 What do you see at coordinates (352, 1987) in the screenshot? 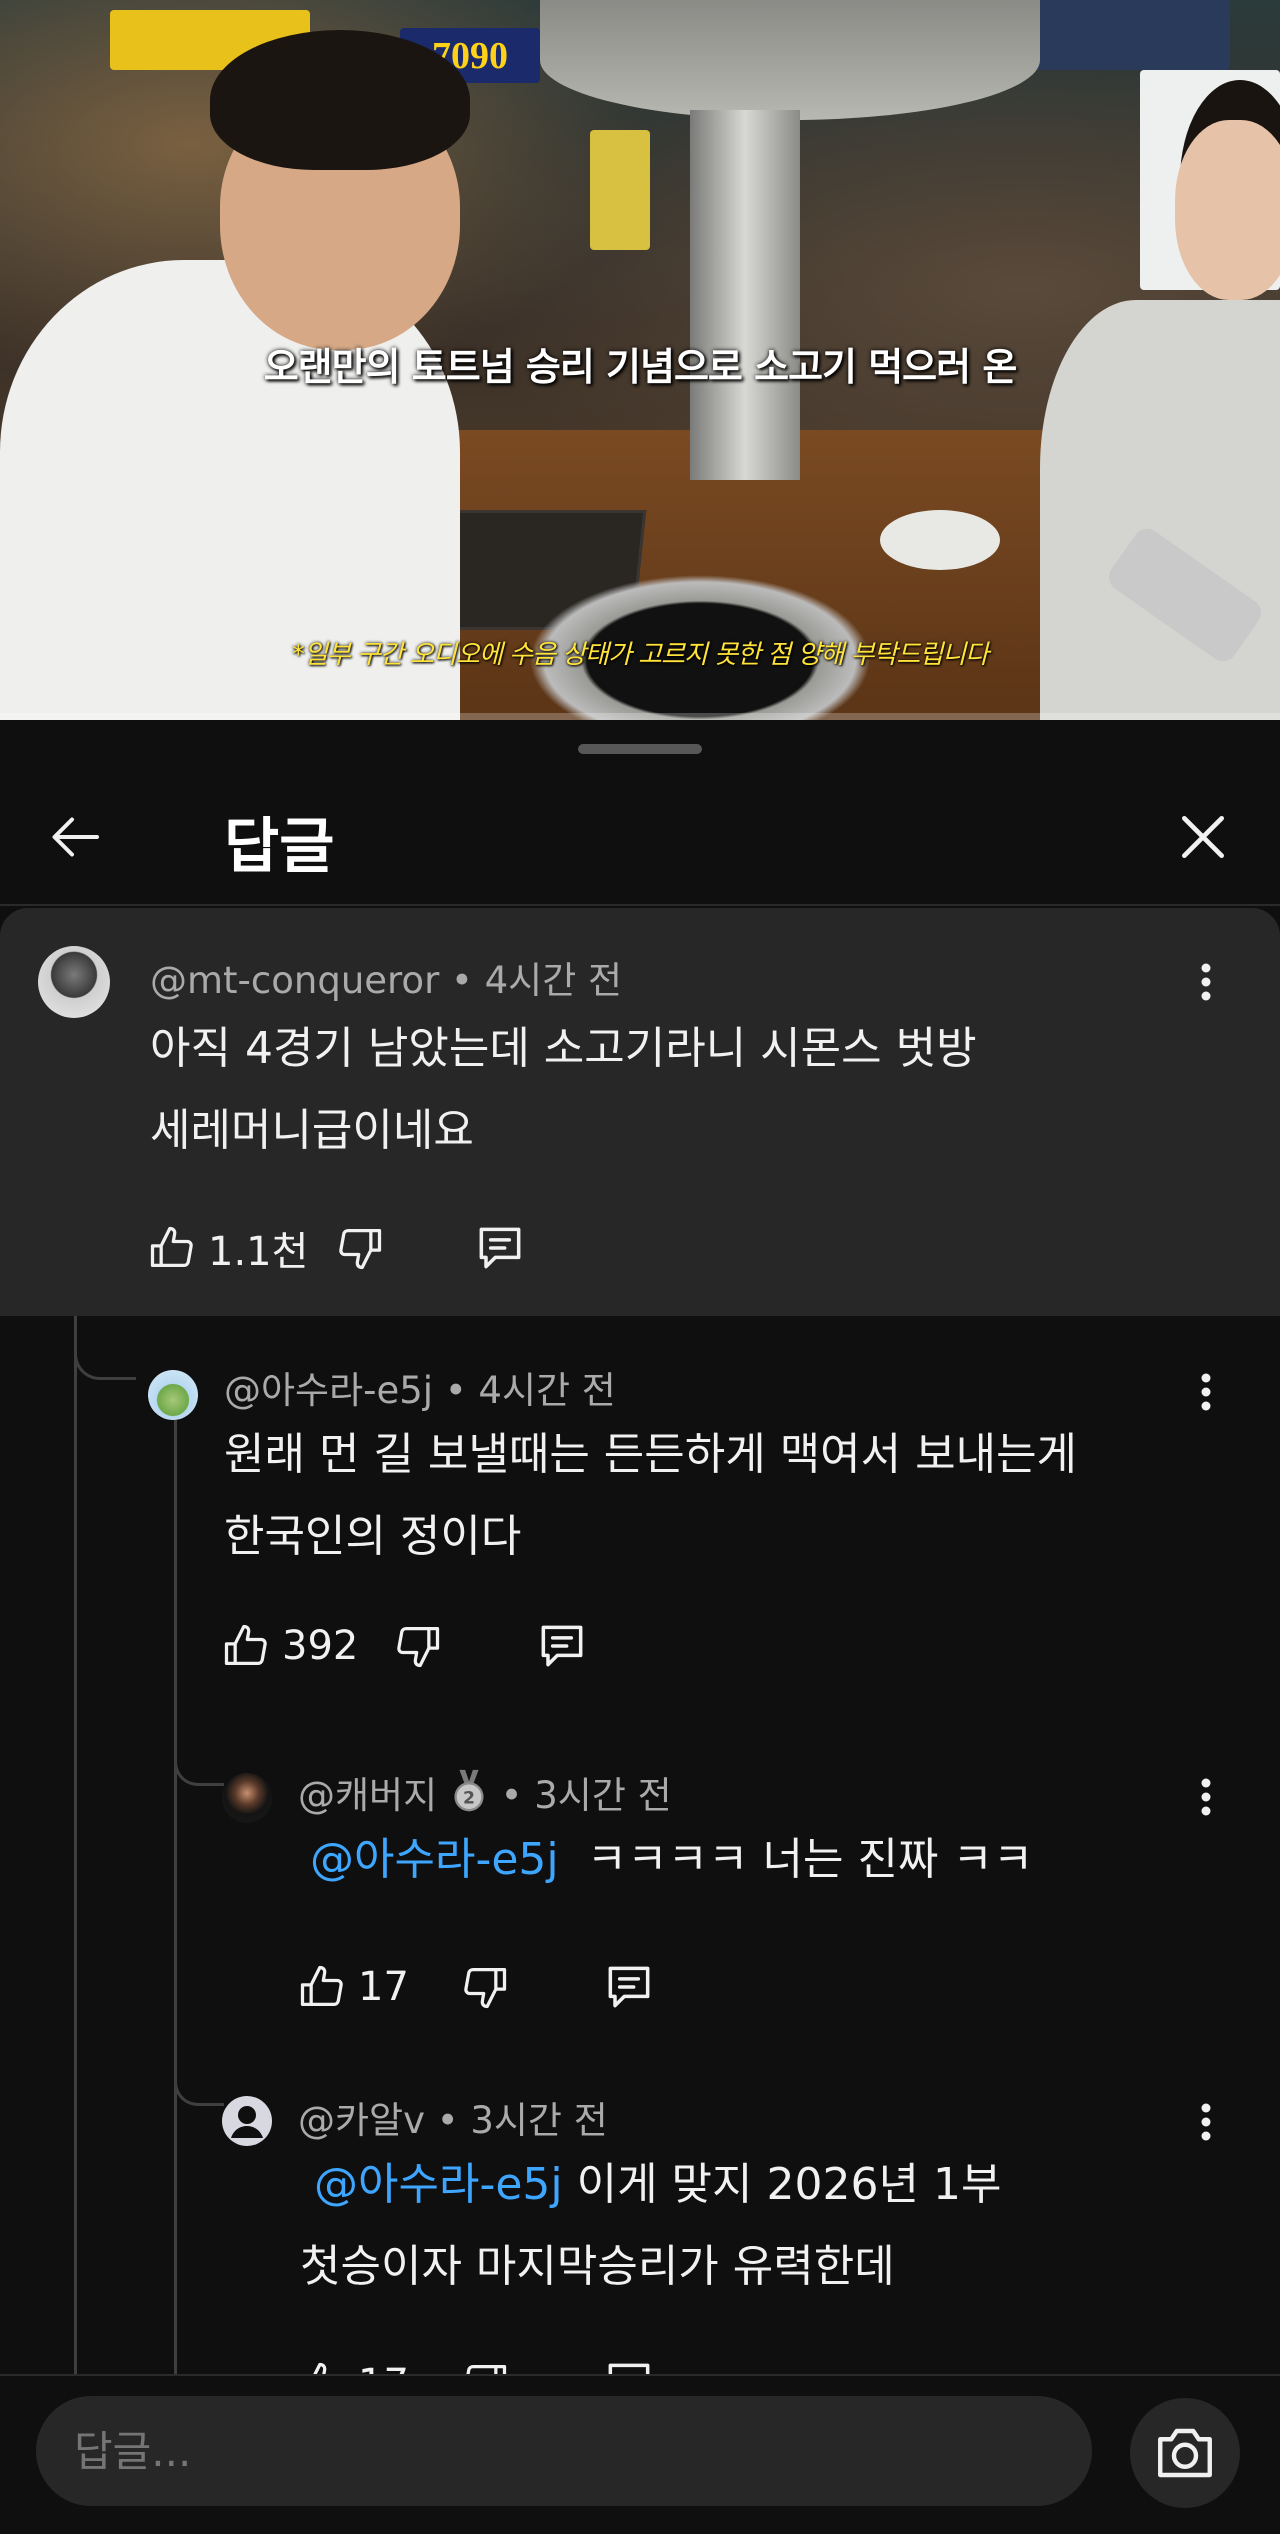
I see `like-button: 17` at bounding box center [352, 1987].